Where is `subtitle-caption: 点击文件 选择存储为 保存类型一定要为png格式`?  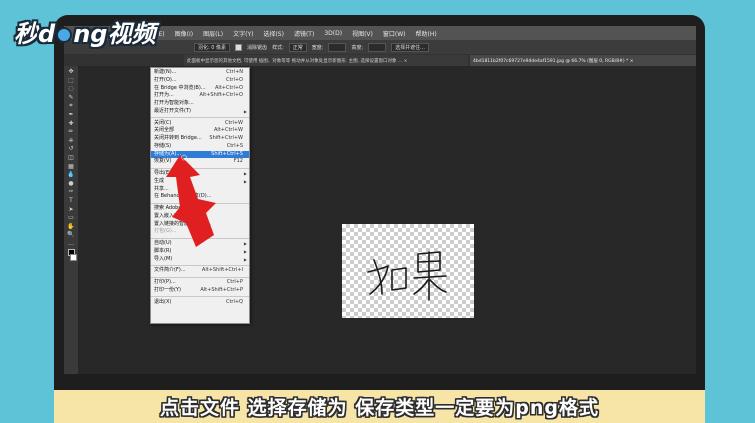 subtitle-caption: 点击文件 选择存储为 保存类型一定要为png格式 is located at coordinates (379, 406).